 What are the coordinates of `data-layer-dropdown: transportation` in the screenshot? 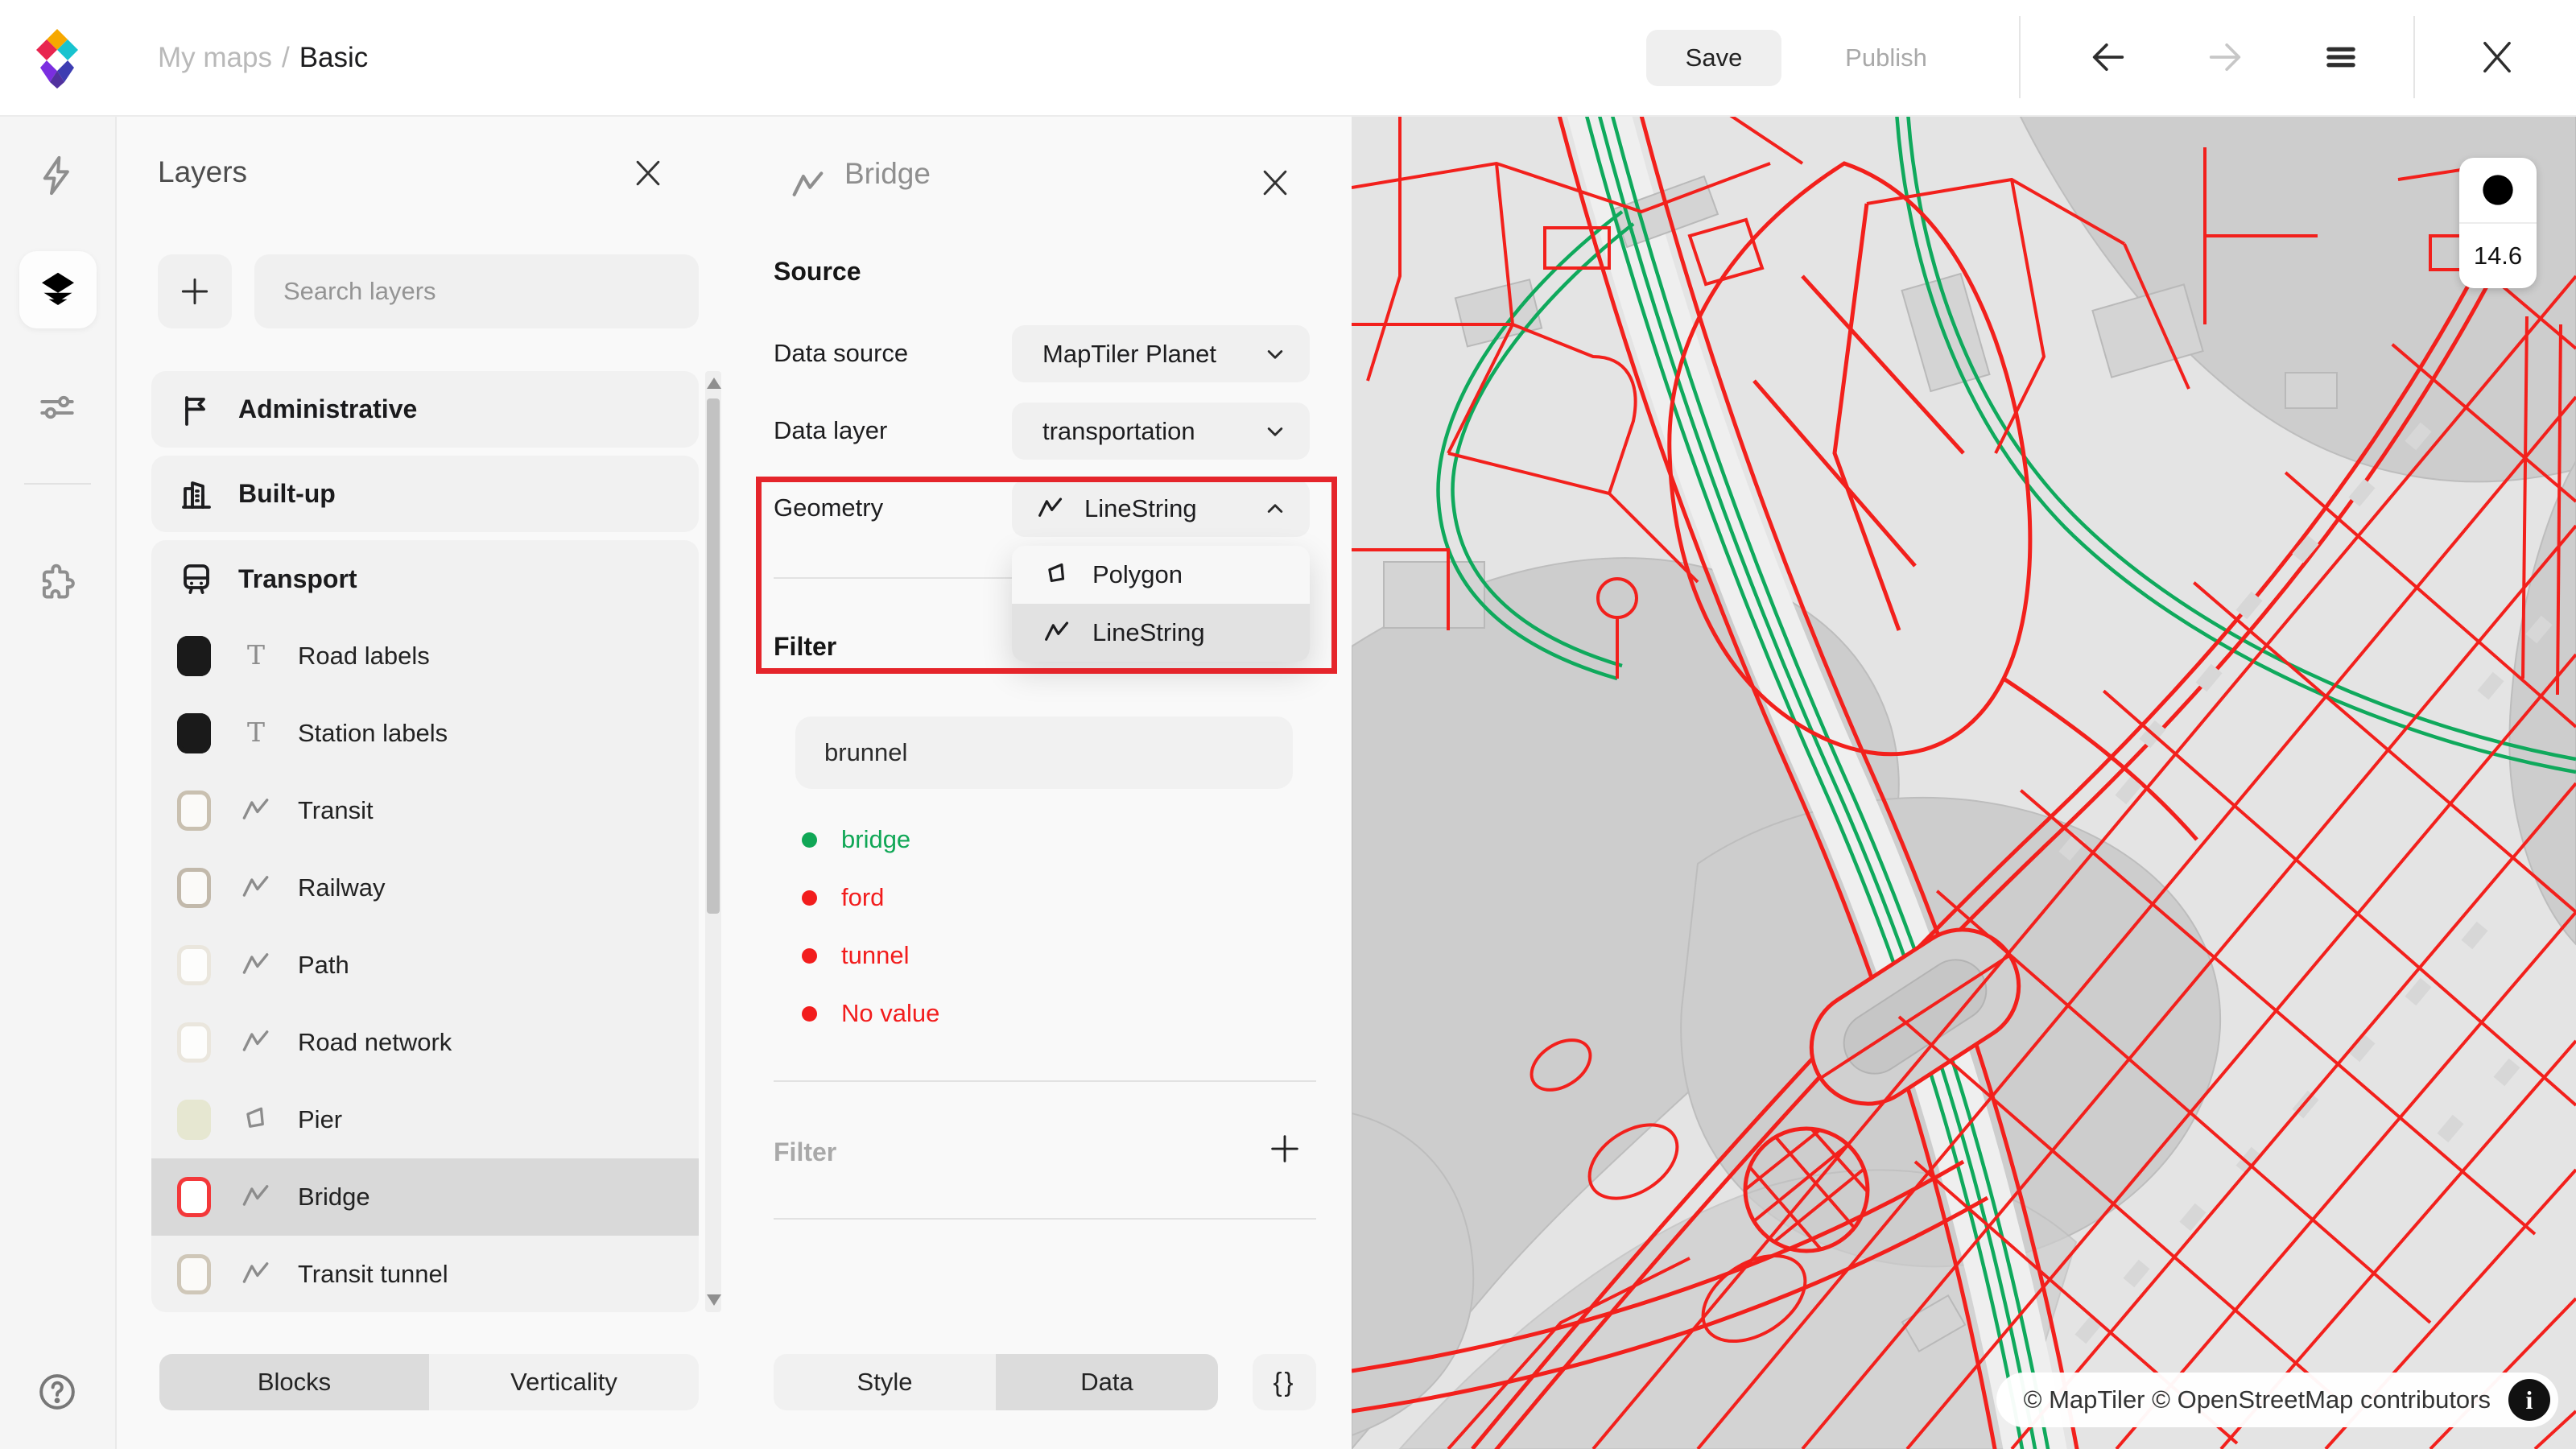 It's located at (1161, 431).